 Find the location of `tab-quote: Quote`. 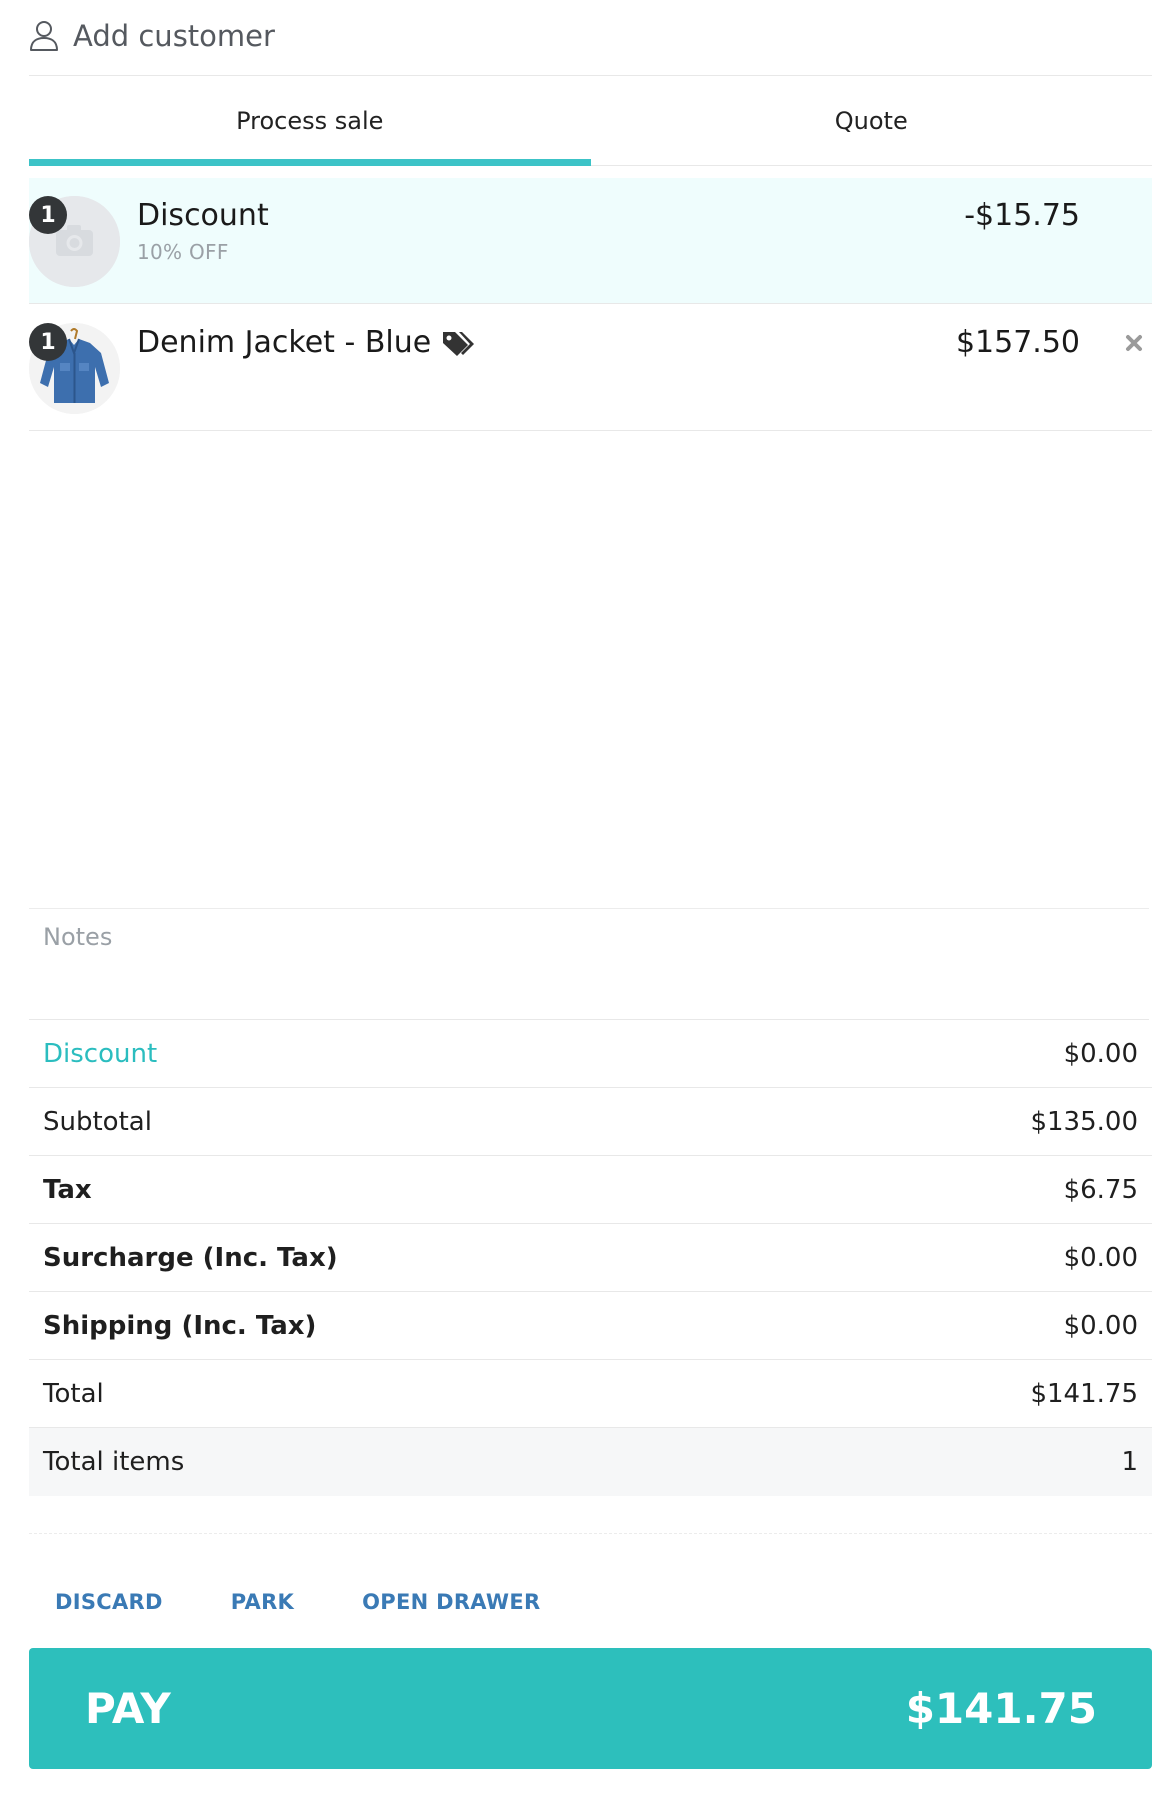

tab-quote: Quote is located at coordinates (872, 120).